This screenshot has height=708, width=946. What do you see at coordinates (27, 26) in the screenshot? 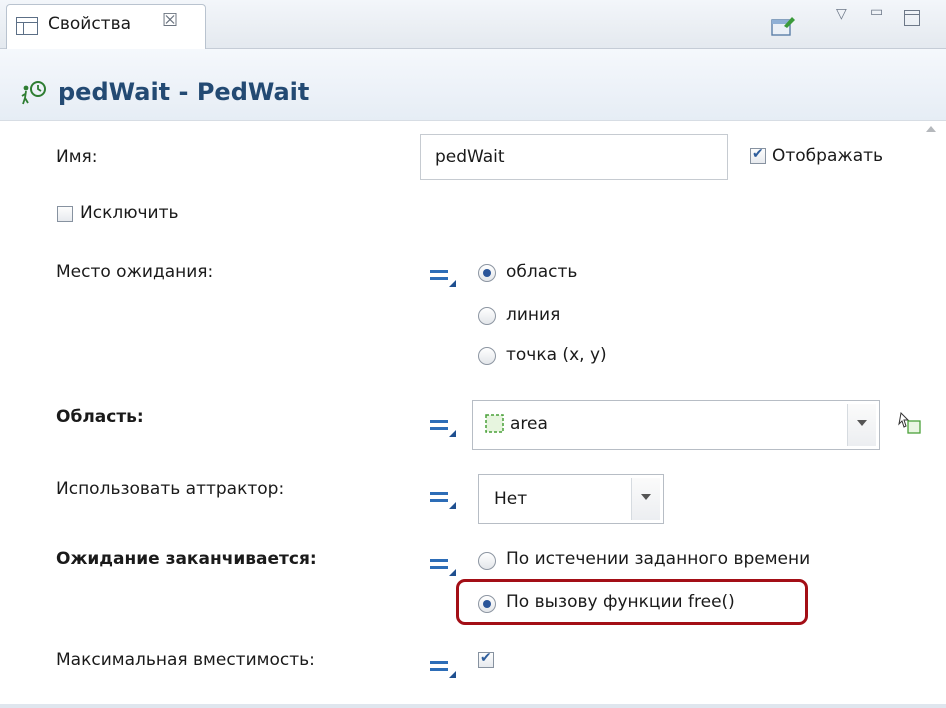
I see `properties-icon` at bounding box center [27, 26].